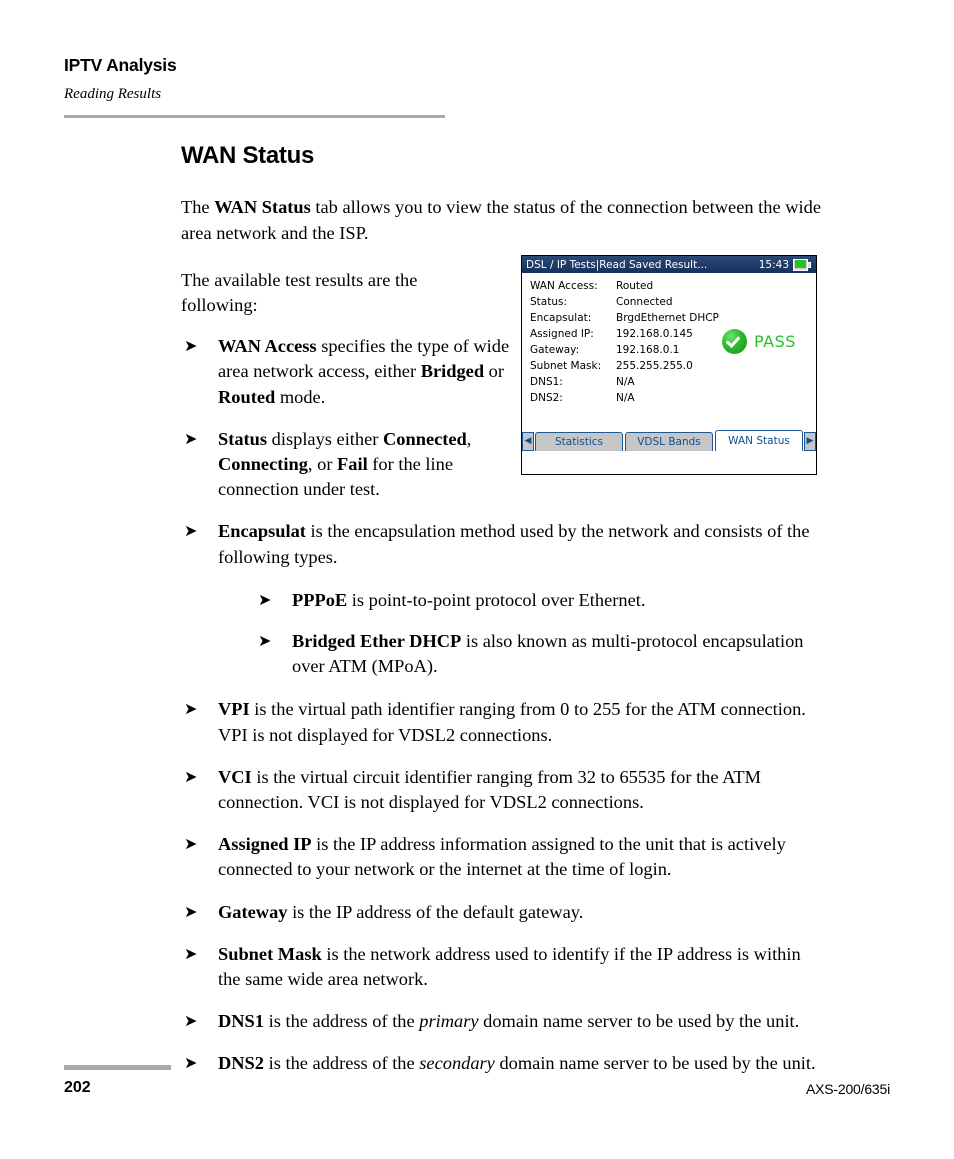 Image resolution: width=954 pixels, height=1159 pixels. Describe the element at coordinates (566, 366) in the screenshot. I see `row-label: Subnet Mask:` at that location.